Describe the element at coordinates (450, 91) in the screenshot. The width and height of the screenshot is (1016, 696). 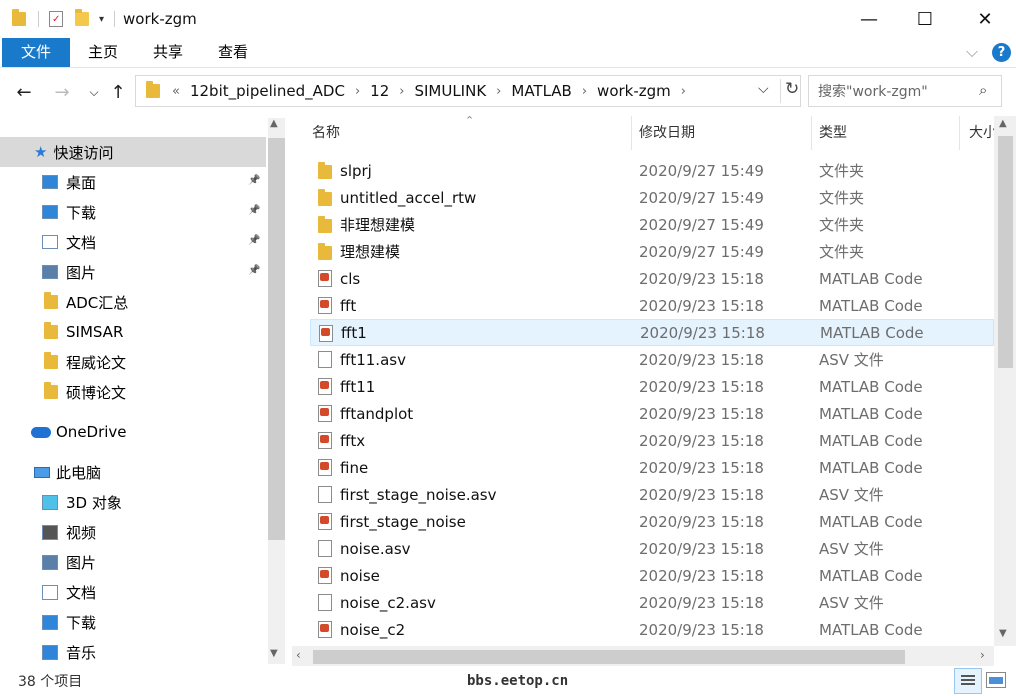
I see `breadcrumb-item: SIMULINK` at that location.